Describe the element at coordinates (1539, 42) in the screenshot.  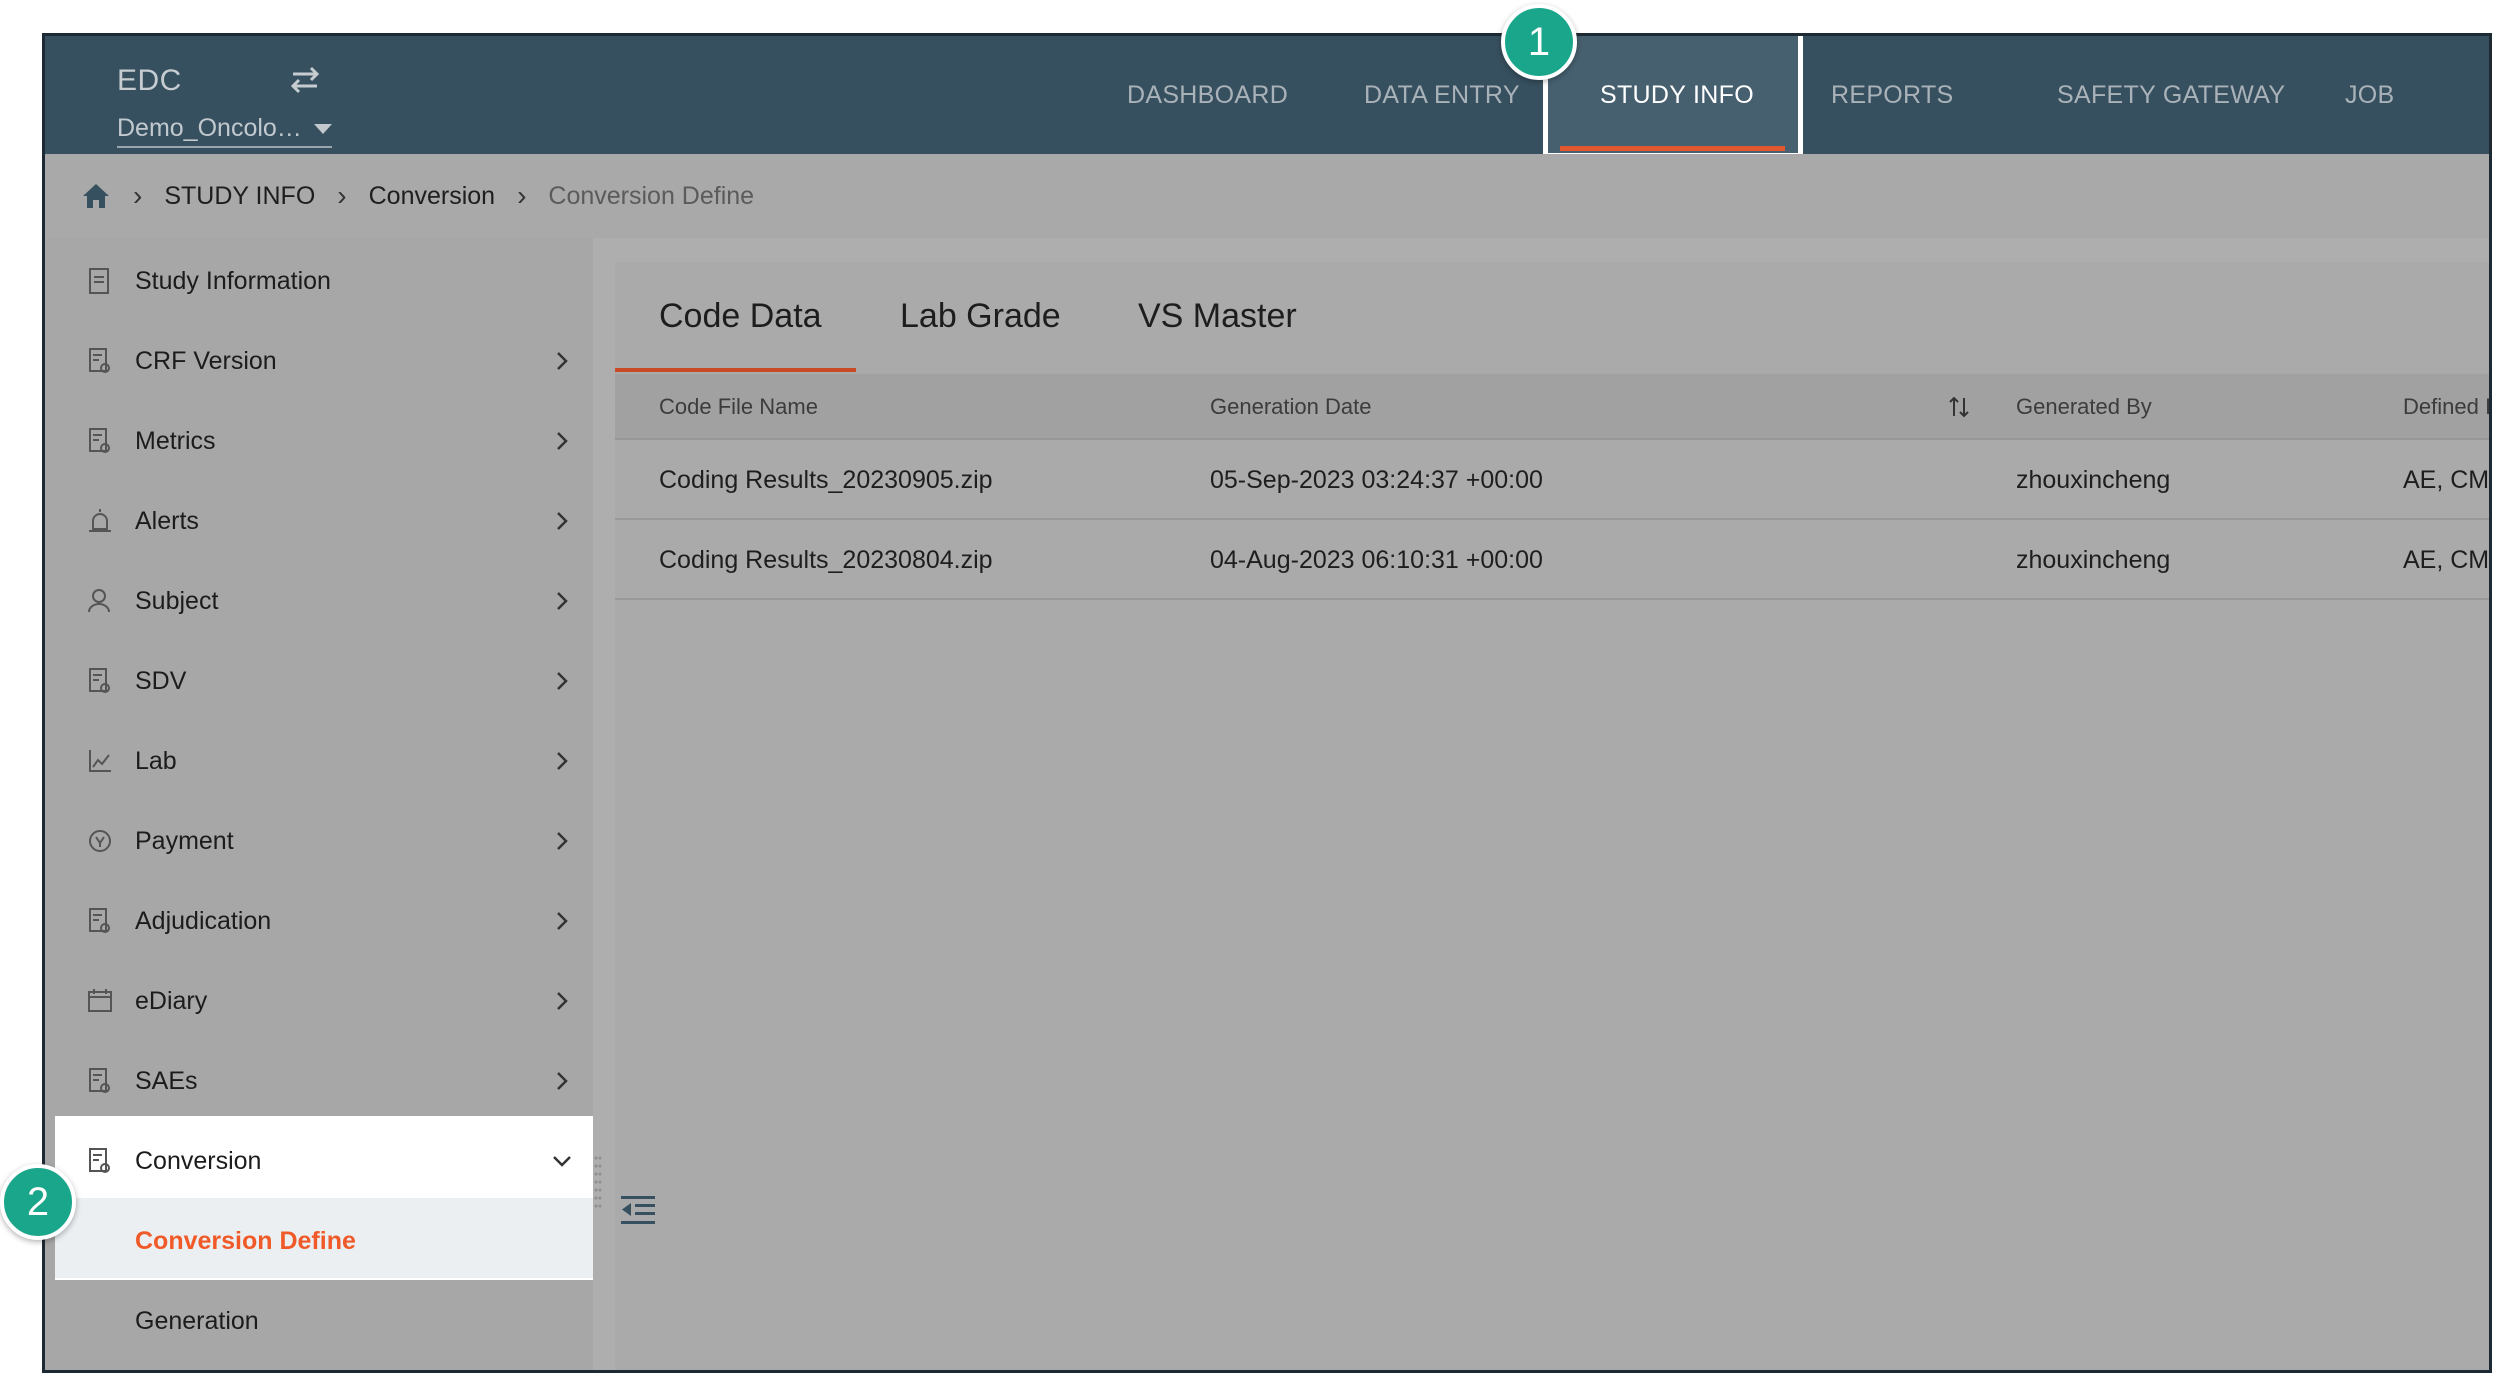
I see `callout-badge-1: 1` at that location.